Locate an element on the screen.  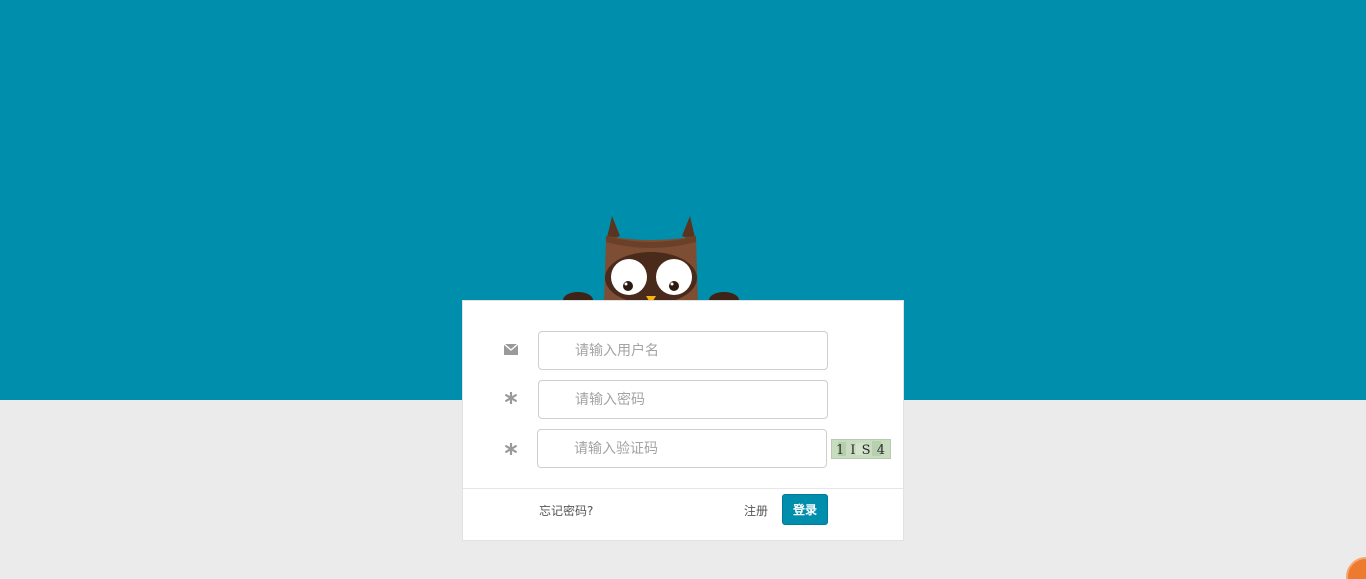
divider is located at coordinates (683, 488).